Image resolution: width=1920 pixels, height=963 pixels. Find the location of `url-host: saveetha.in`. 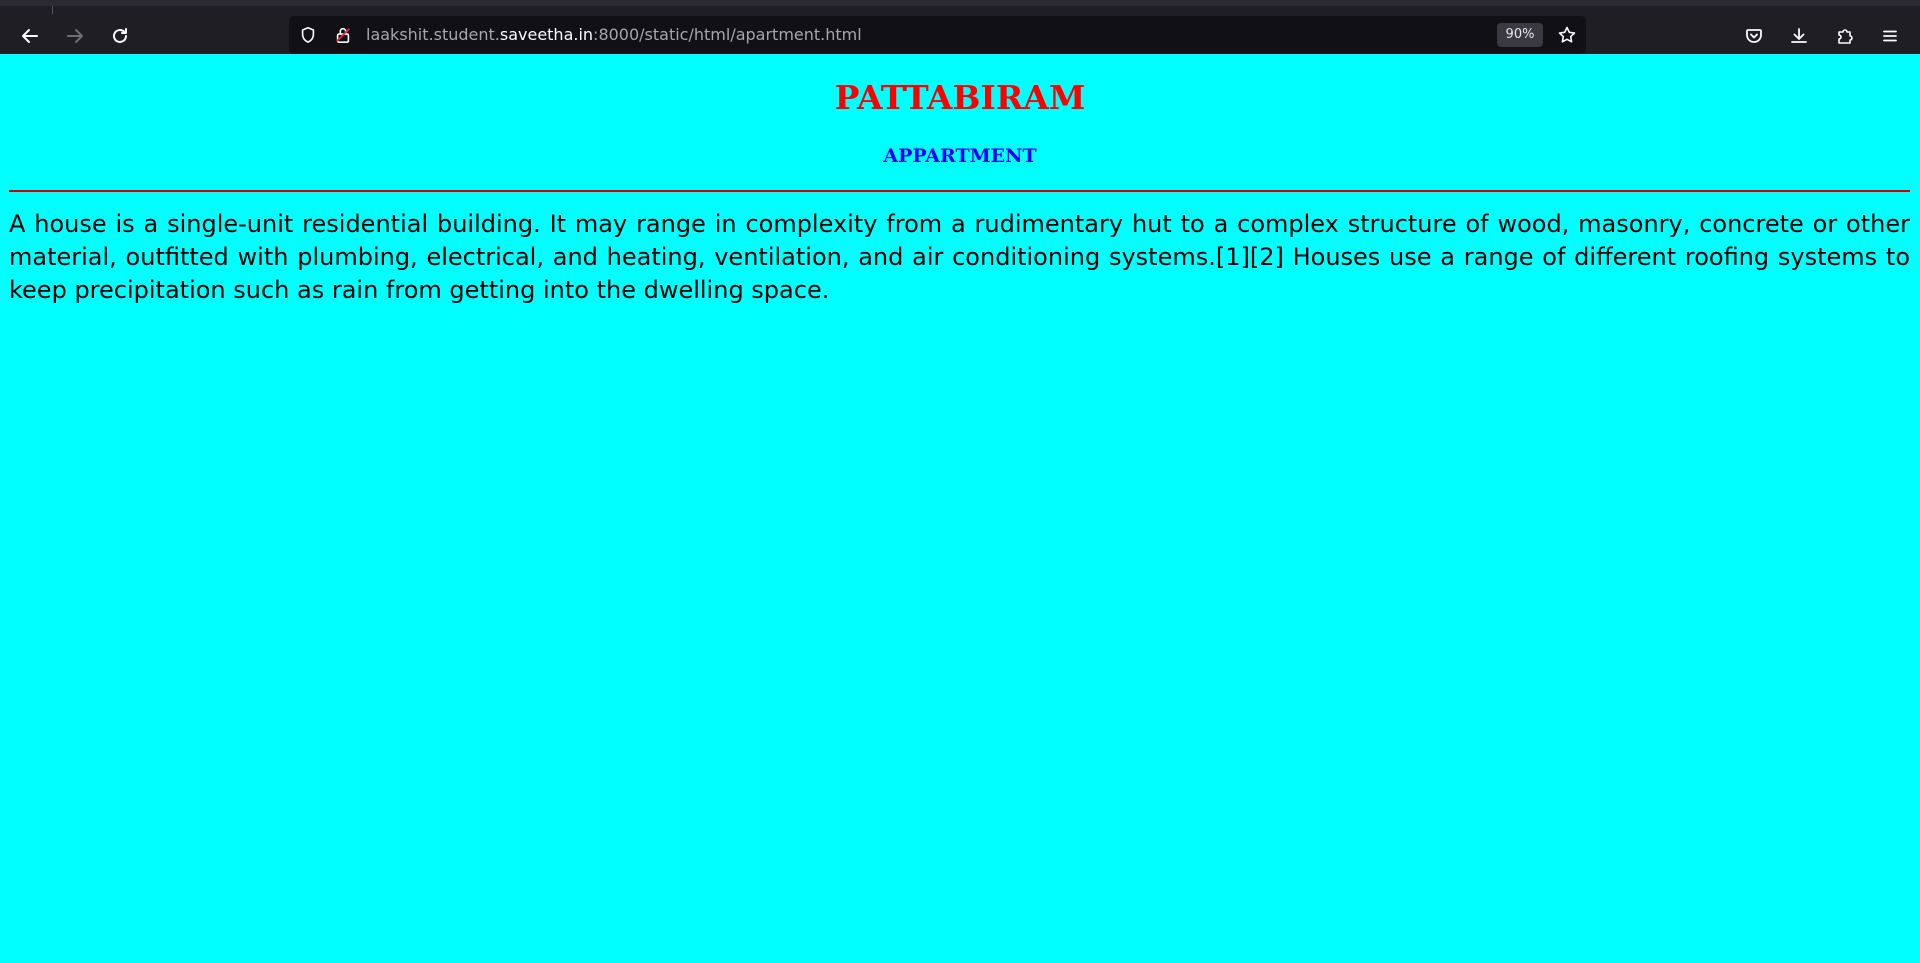

url-host: saveetha.in is located at coordinates (546, 34).